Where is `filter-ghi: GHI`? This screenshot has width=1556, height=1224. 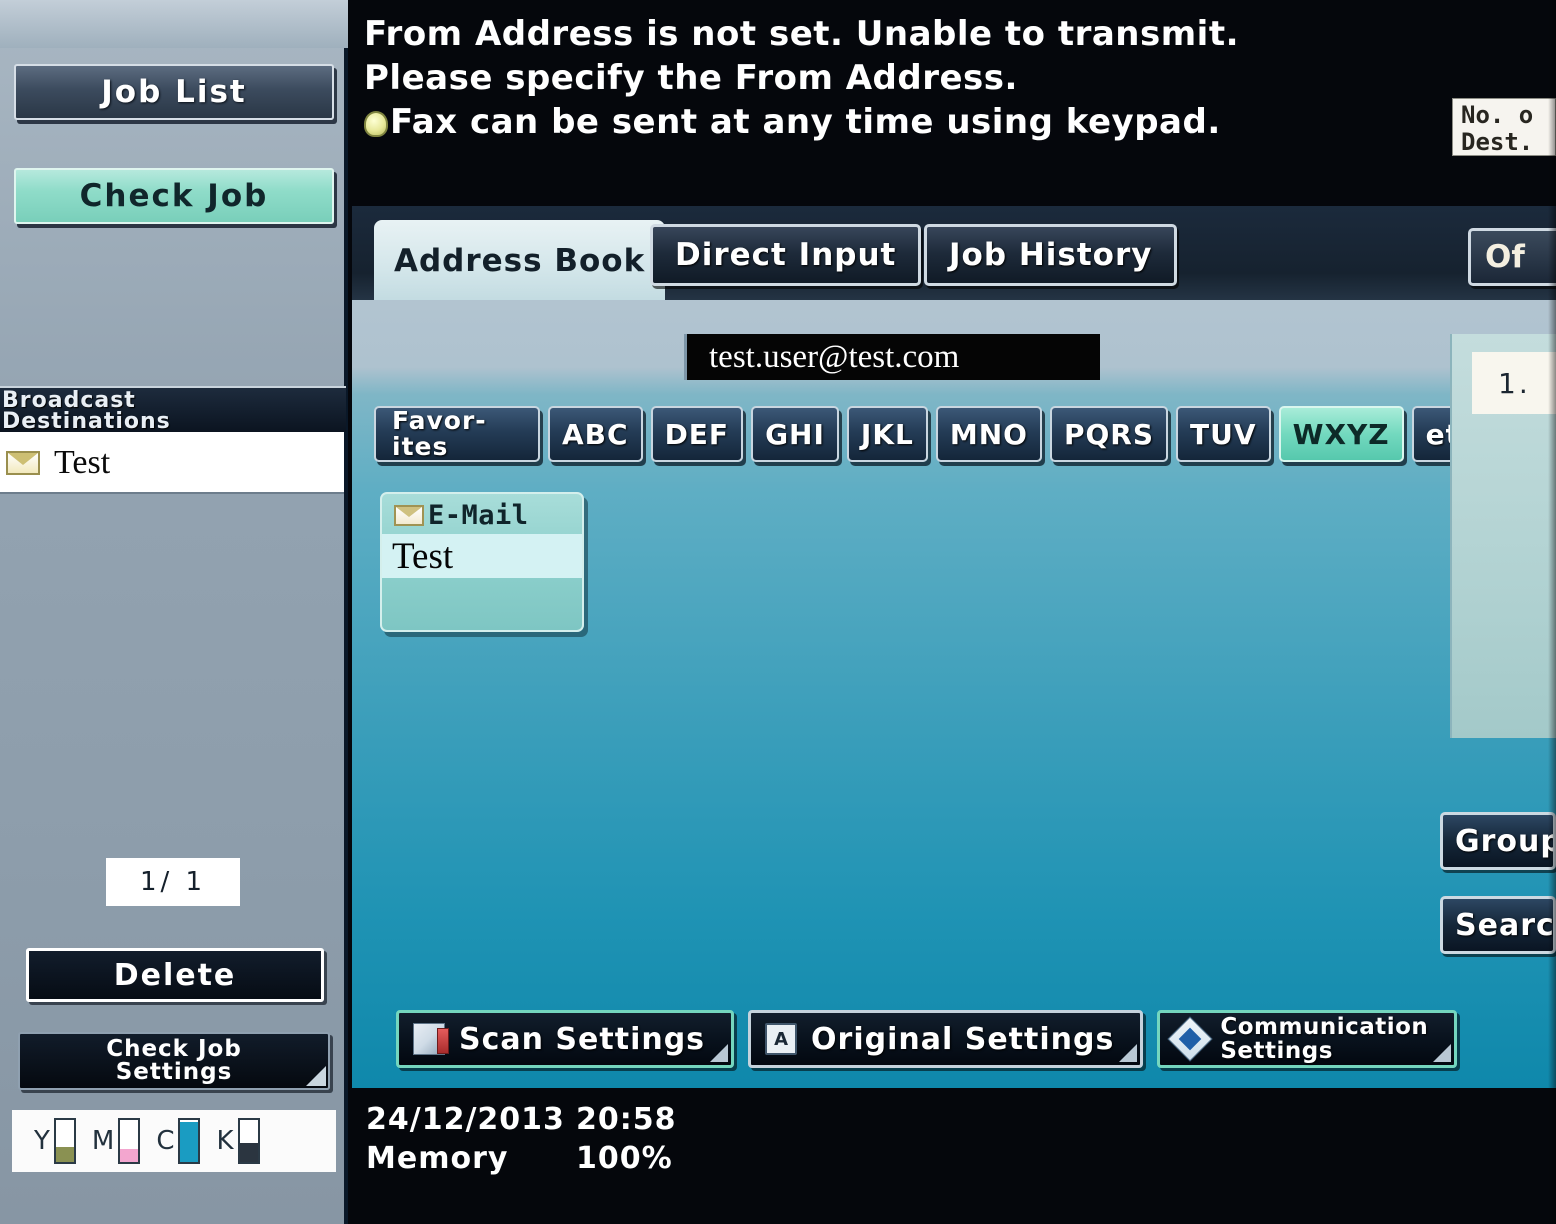 filter-ghi: GHI is located at coordinates (795, 434).